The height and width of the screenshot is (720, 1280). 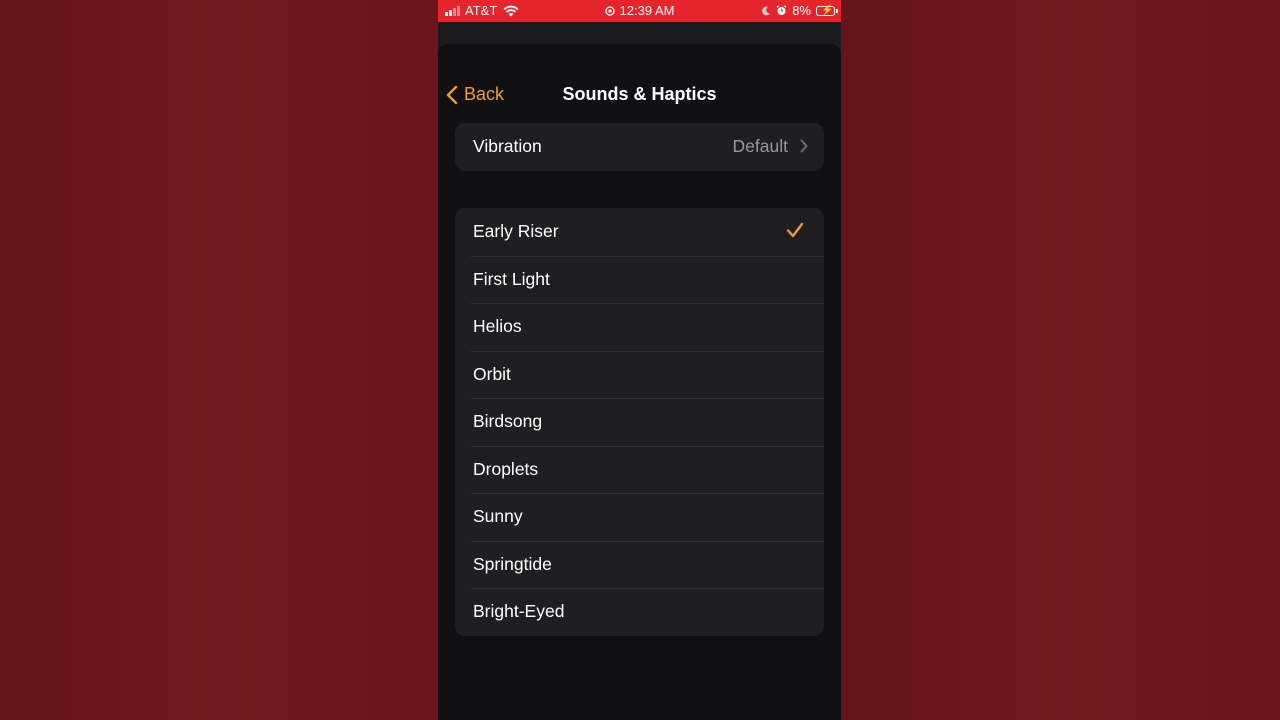 I want to click on carrier-label: AT&T, so click(x=481, y=10).